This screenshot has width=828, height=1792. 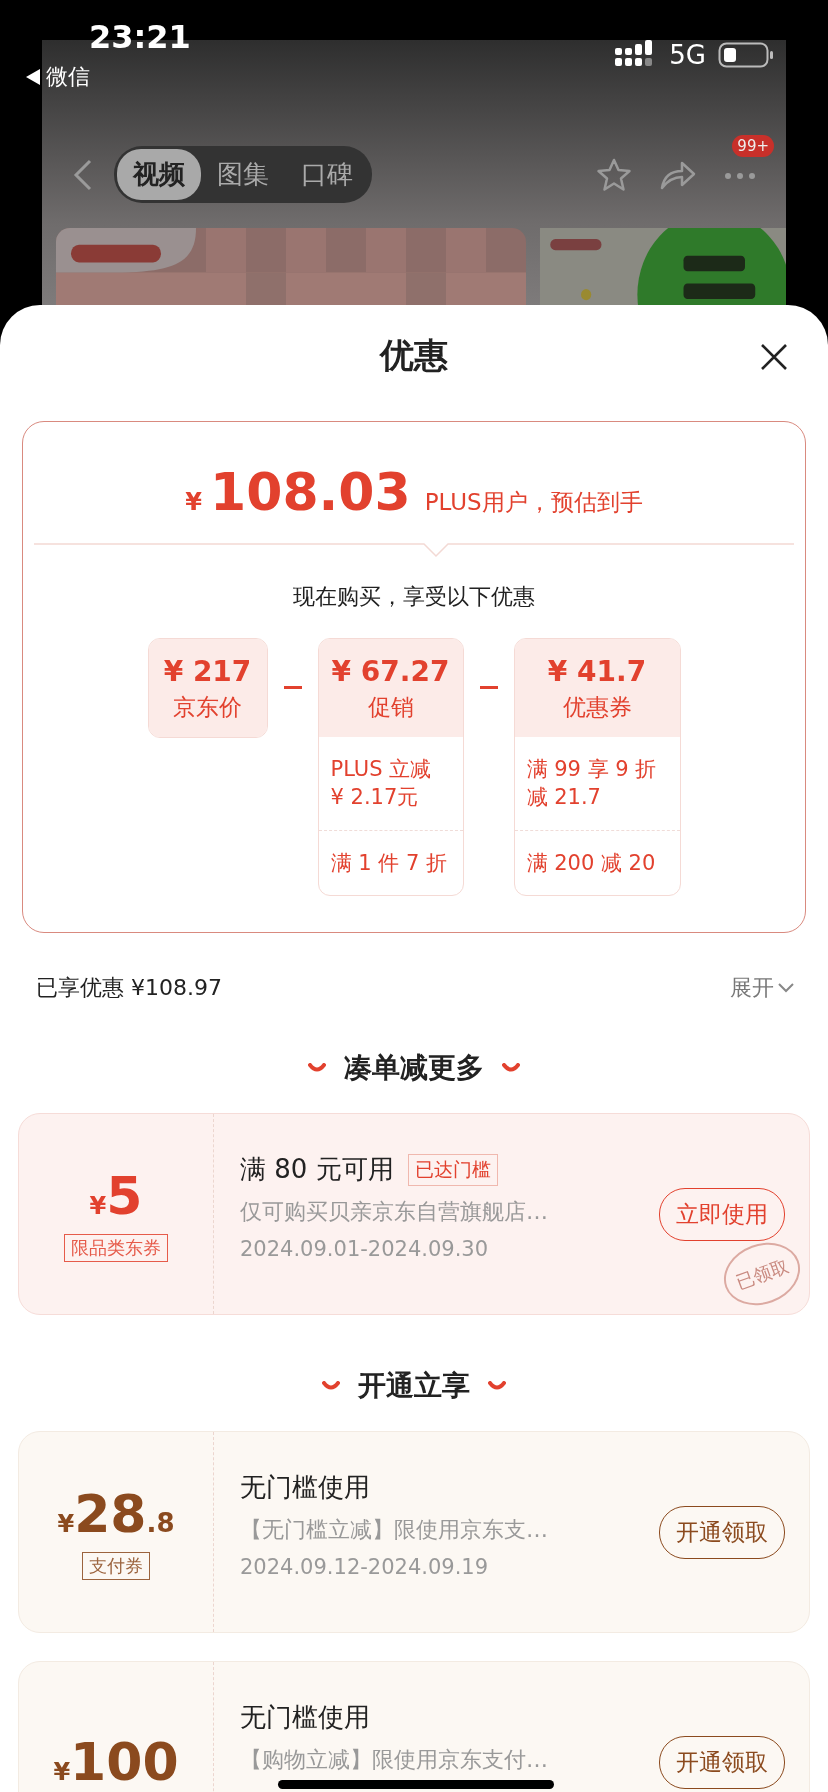 I want to click on discount-detail: 减 21.7, so click(x=563, y=798).